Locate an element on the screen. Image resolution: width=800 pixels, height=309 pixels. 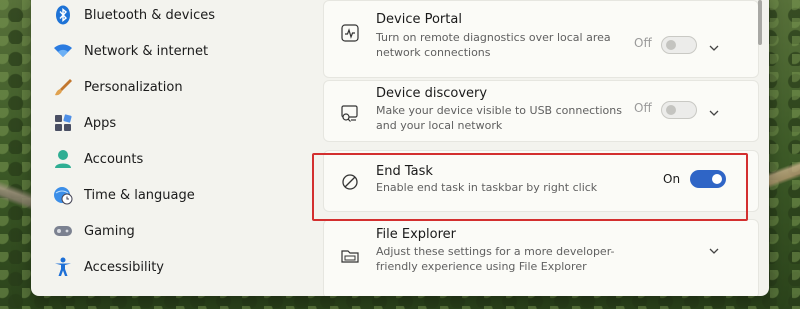
nav-item-label: Accessibility is located at coordinates (124, 267).